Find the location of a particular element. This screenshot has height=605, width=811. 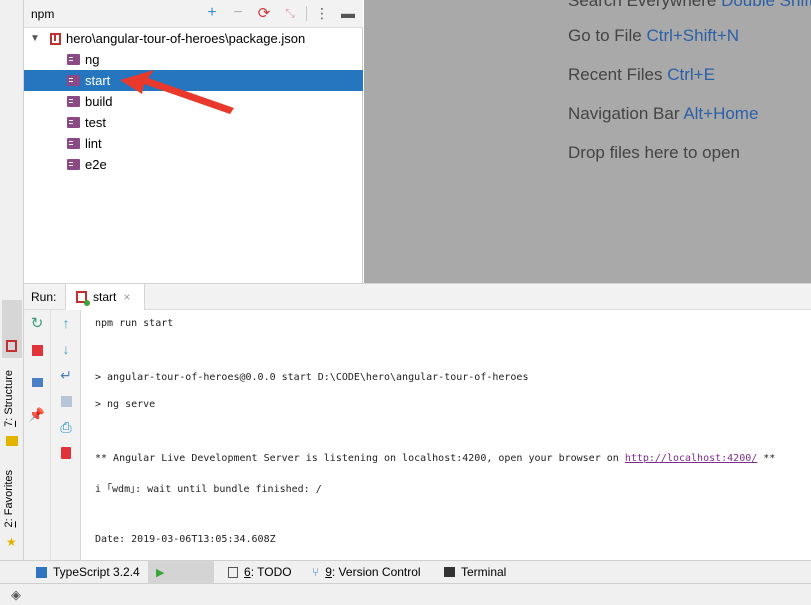

collapse-icon: ⤡ is located at coordinates (290, 13).